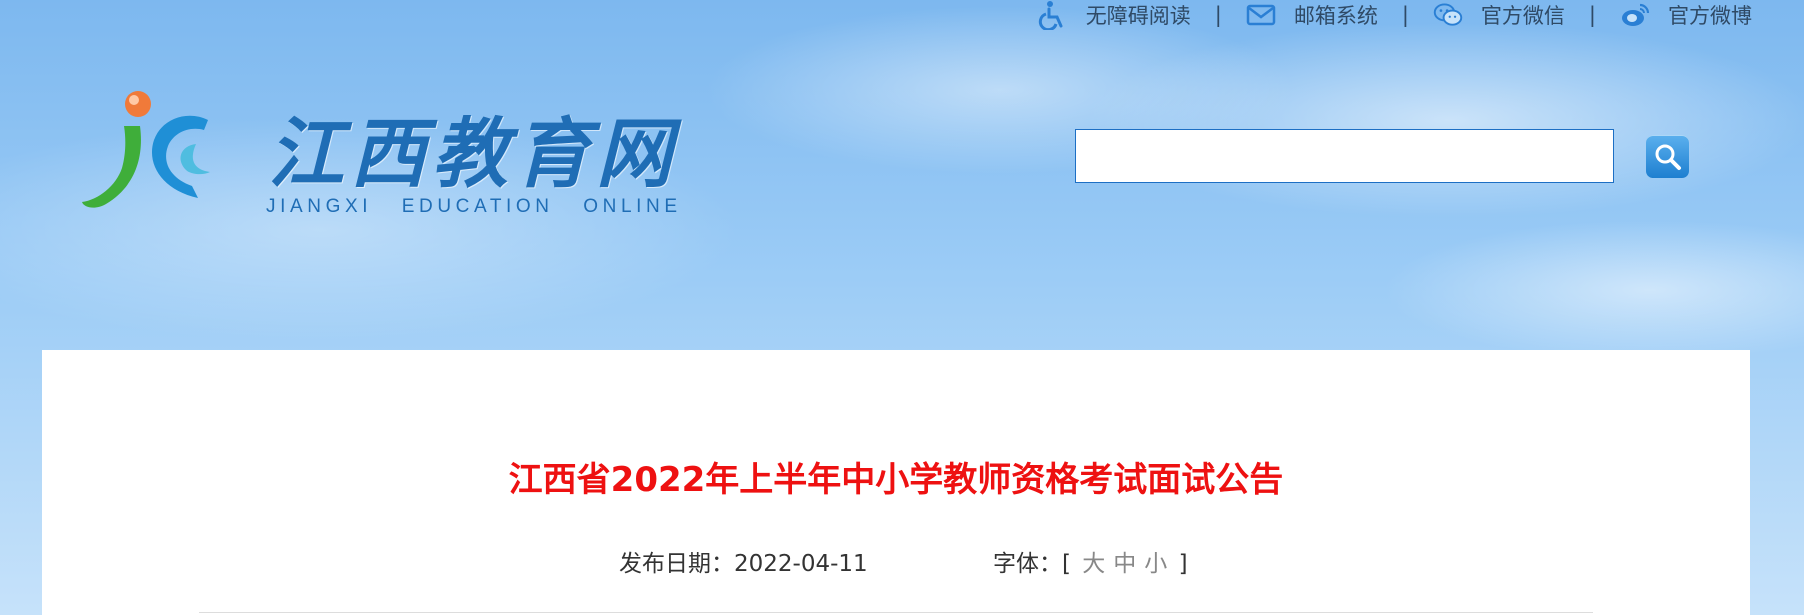 The image size is (1804, 615). I want to click on weibo-icon, so click(1635, 15).